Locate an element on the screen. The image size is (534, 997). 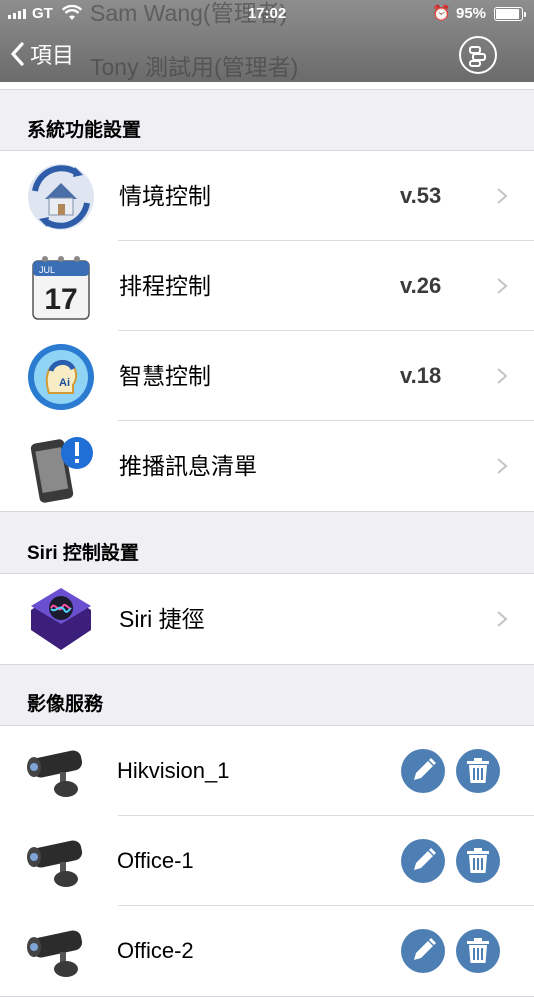
camera-row: Office-1 is located at coordinates (267, 861).